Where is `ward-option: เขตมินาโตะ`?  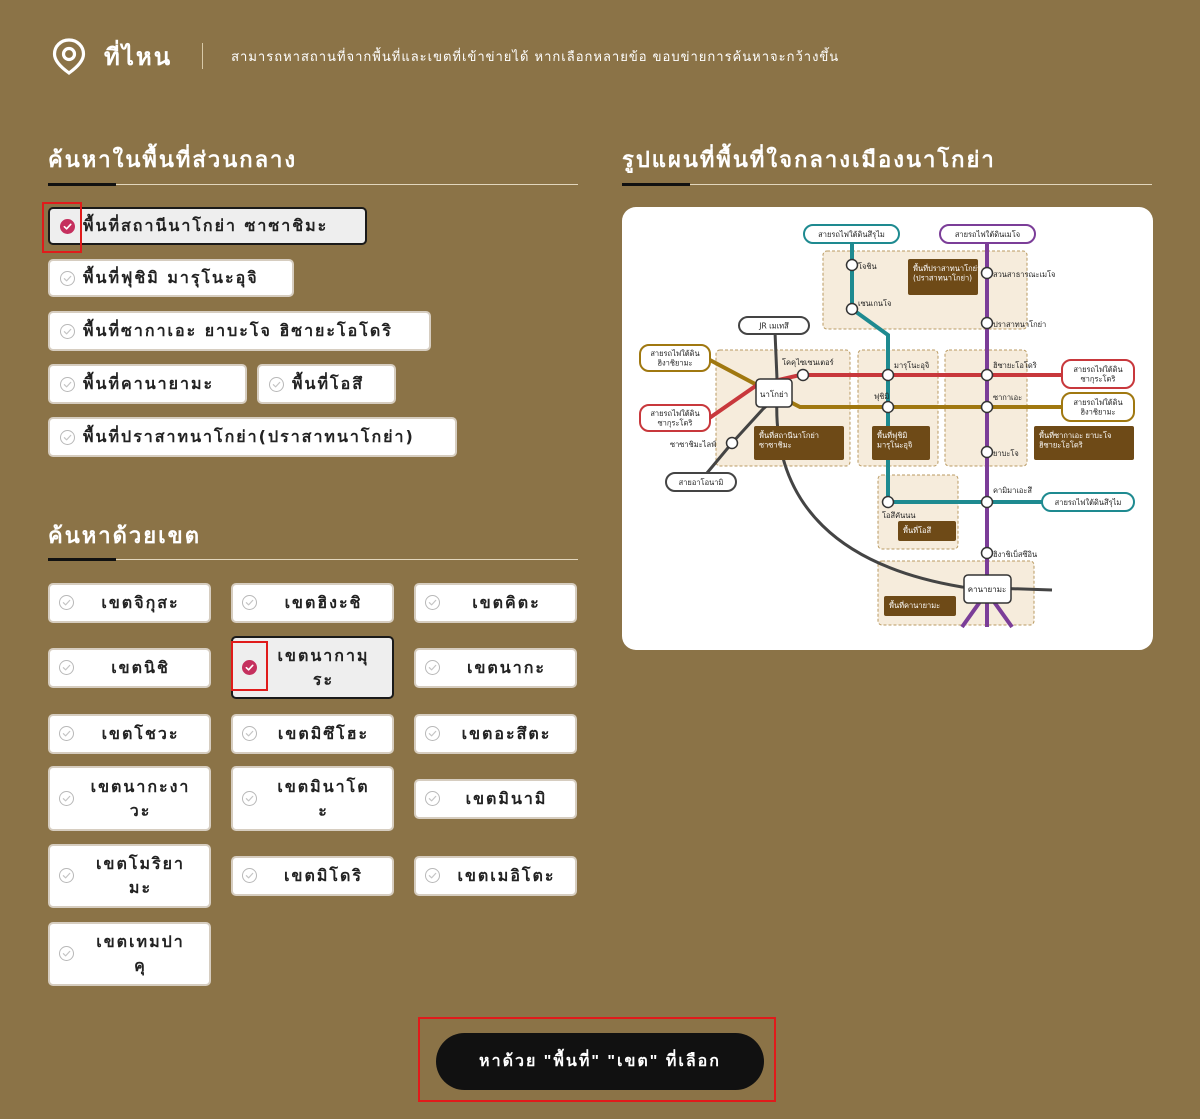
ward-option: เขตมินาโตะ is located at coordinates (312, 798).